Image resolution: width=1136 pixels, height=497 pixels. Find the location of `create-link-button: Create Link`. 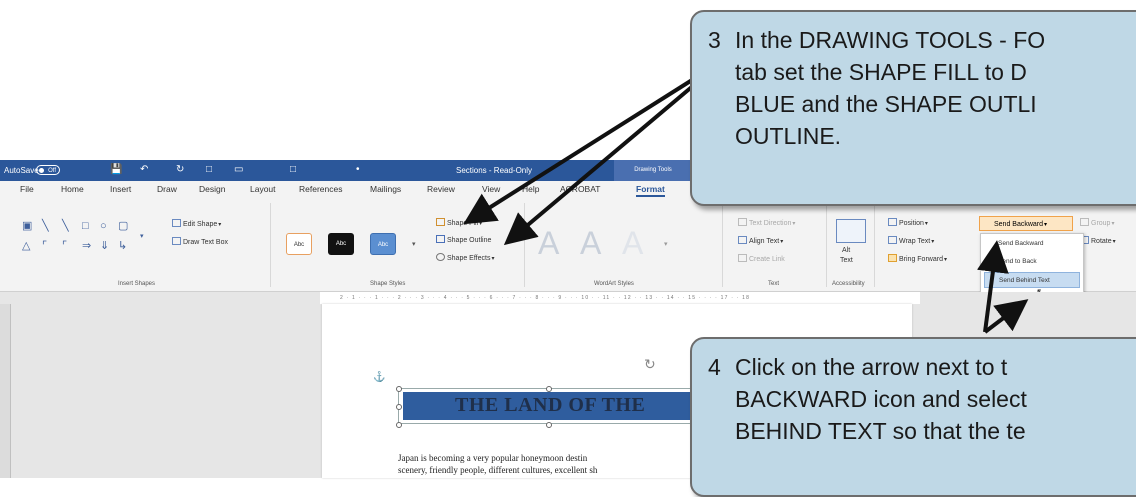

create-link-button: Create Link is located at coordinates (761, 258).